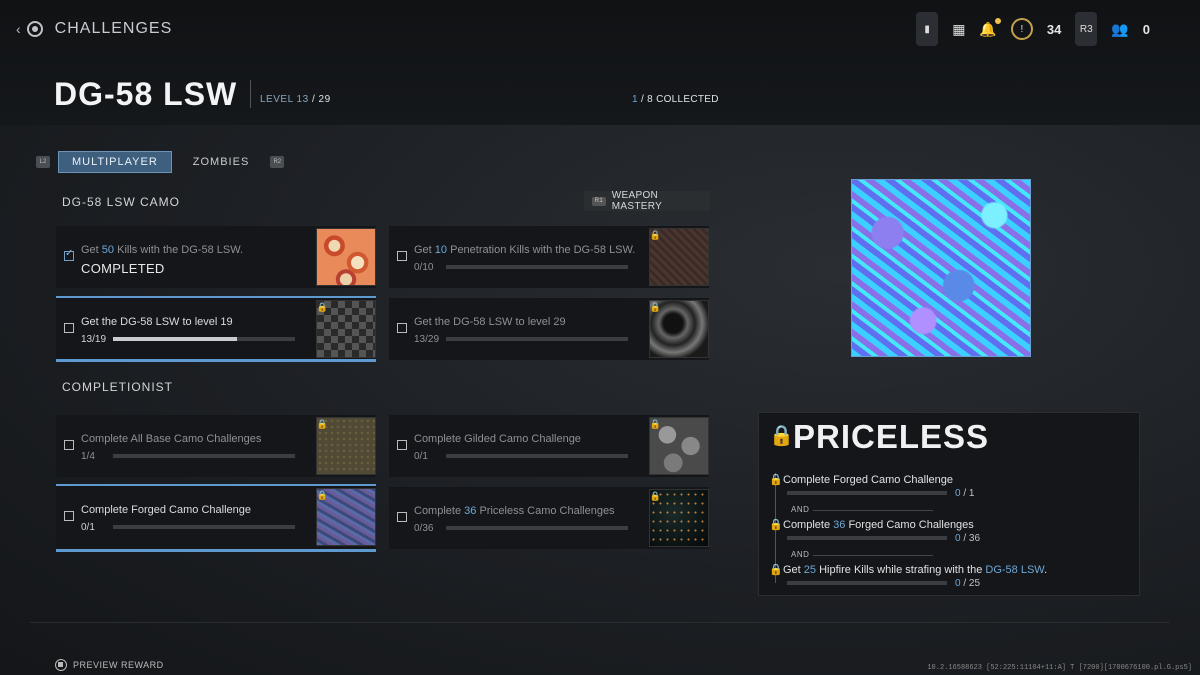  What do you see at coordinates (69, 254) in the screenshot?
I see `checkbox-checked` at bounding box center [69, 254].